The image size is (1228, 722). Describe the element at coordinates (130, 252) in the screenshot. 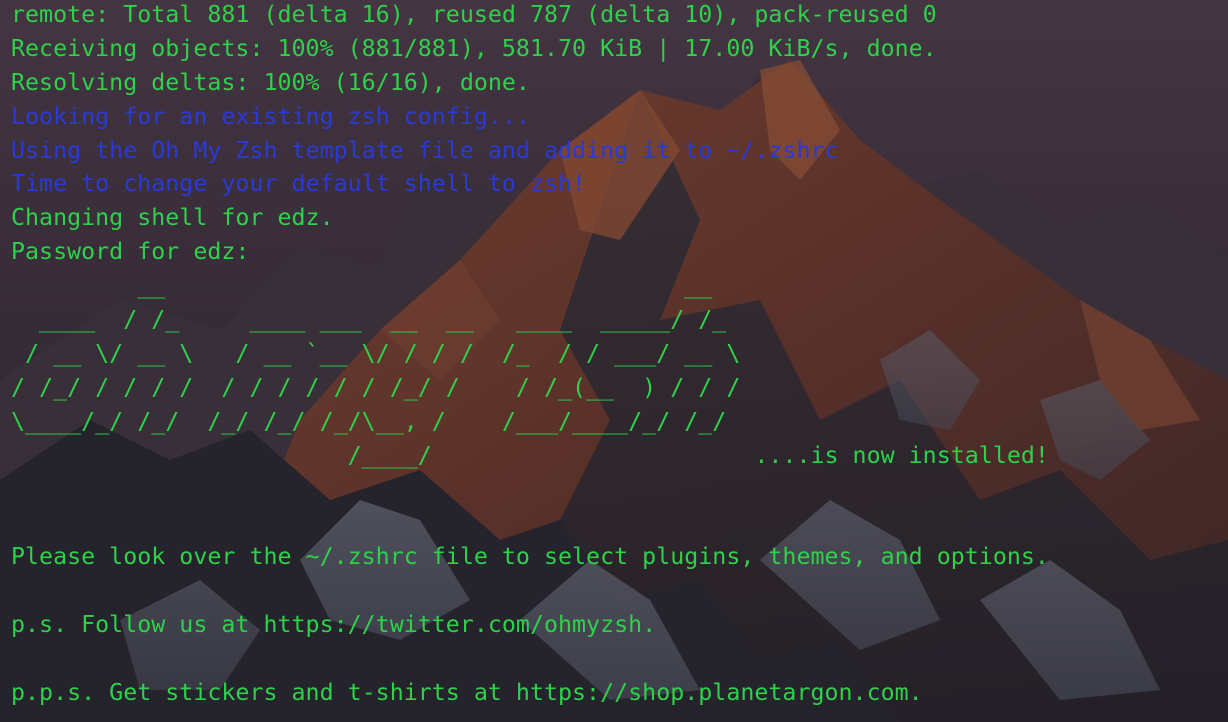

I see `terminal-line: Password for edz:` at that location.